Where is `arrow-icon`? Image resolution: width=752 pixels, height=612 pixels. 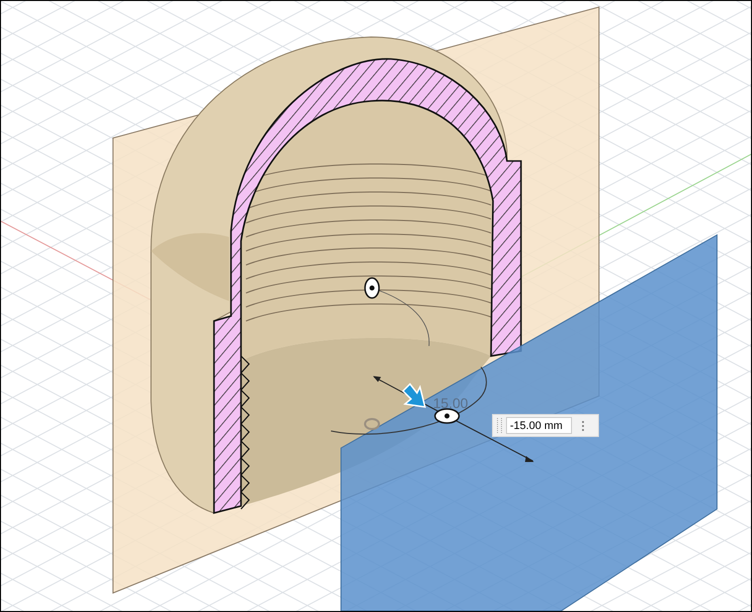 arrow-icon is located at coordinates (414, 395).